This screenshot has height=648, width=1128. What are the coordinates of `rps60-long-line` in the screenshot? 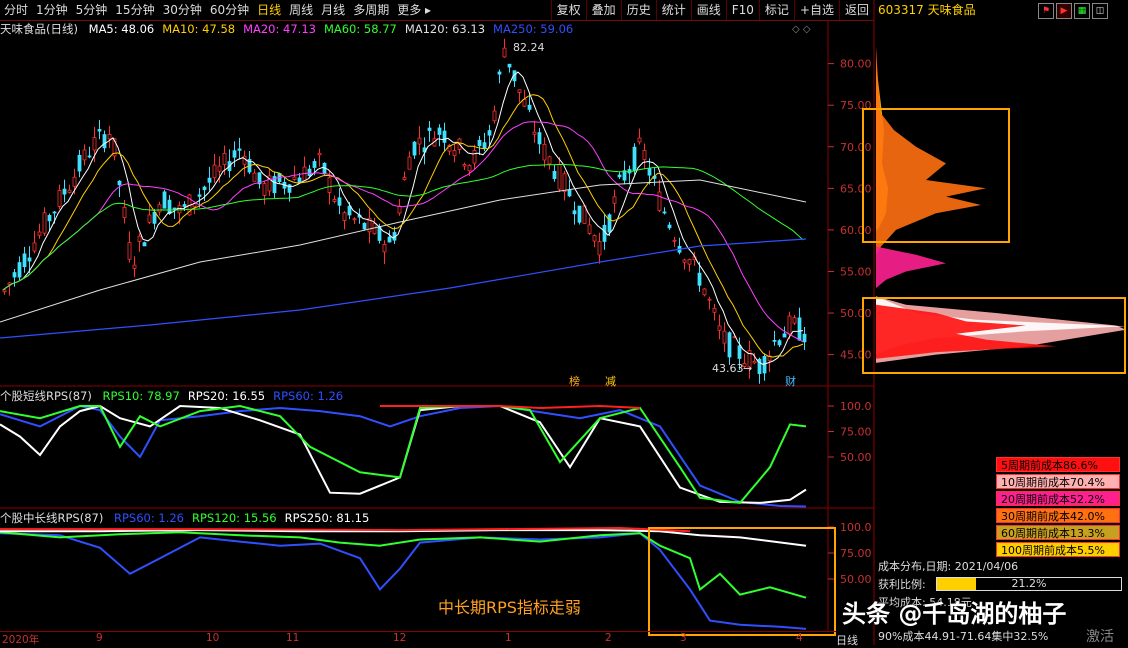 It's located at (403, 581).